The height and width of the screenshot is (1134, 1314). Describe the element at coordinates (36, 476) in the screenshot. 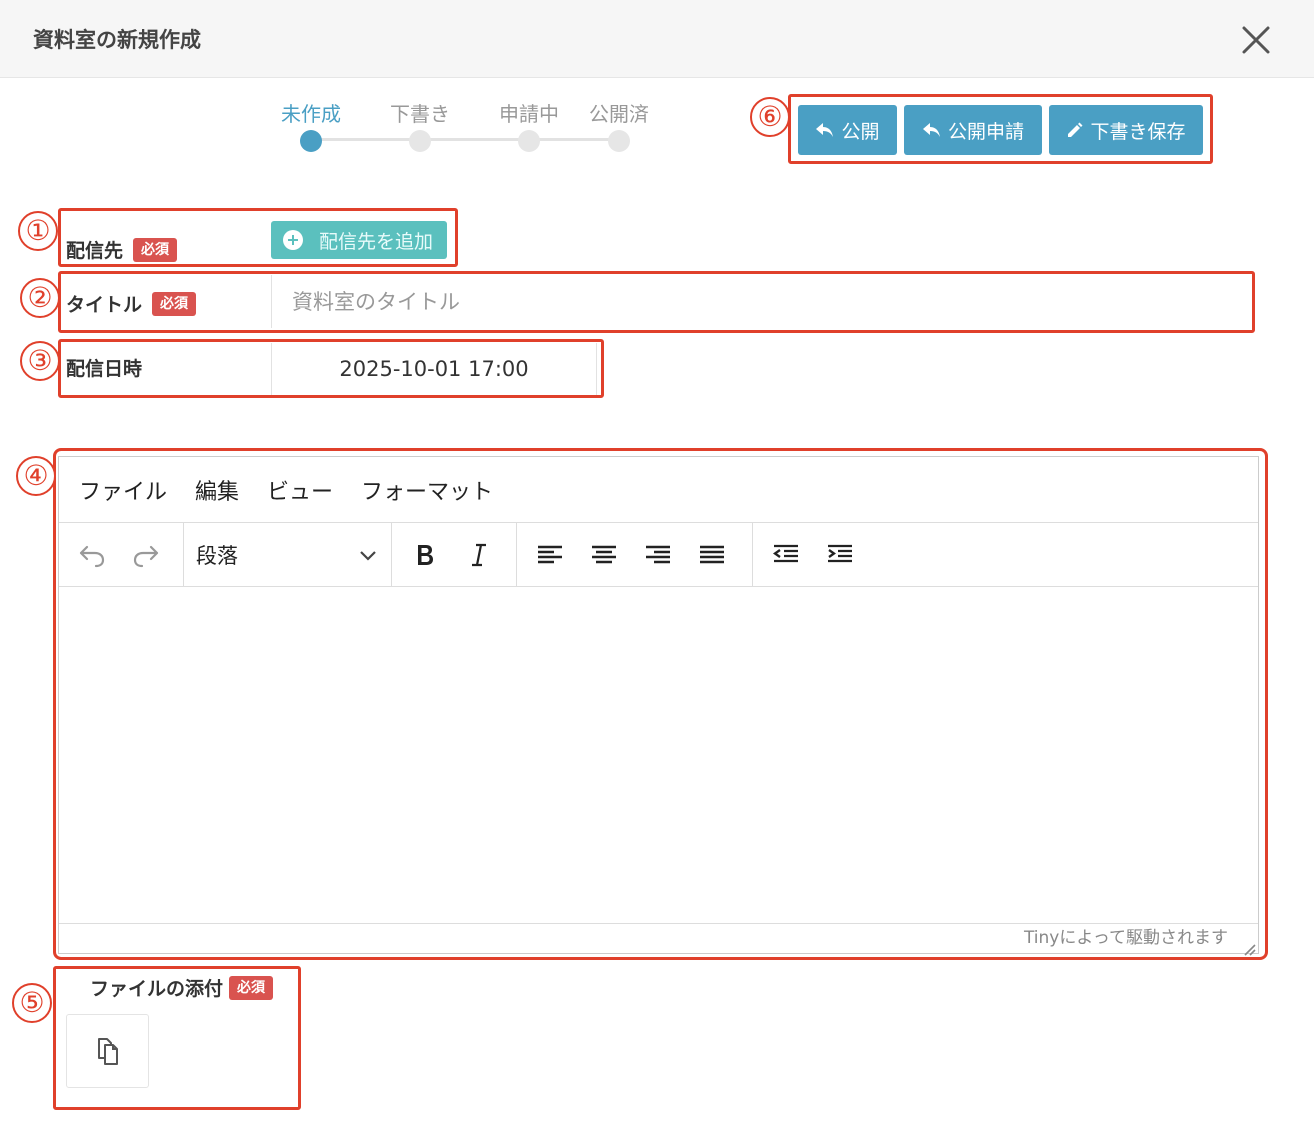

I see `annotation-number-4: ④` at that location.